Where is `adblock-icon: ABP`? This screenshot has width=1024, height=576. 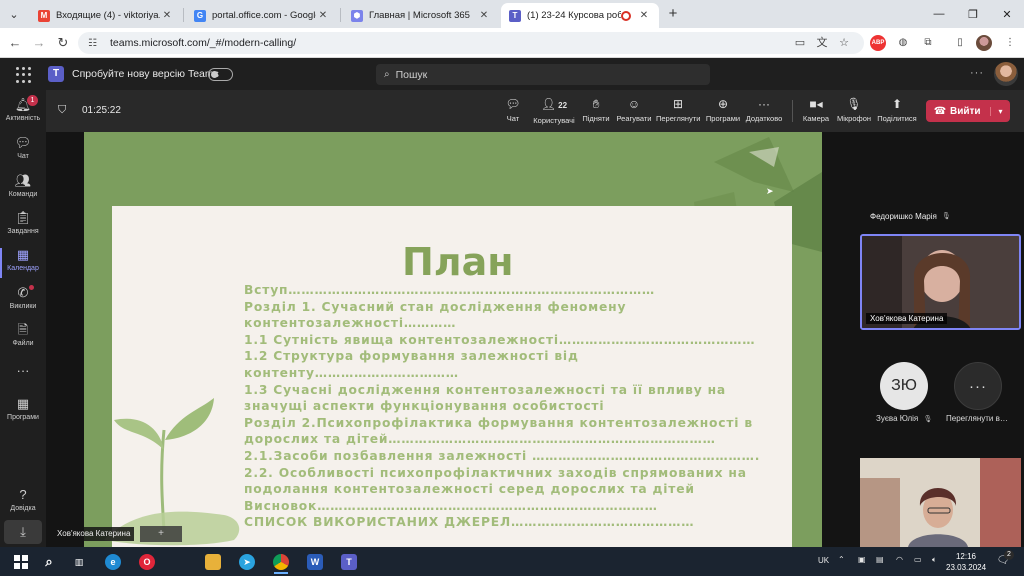 adblock-icon: ABP is located at coordinates (878, 43).